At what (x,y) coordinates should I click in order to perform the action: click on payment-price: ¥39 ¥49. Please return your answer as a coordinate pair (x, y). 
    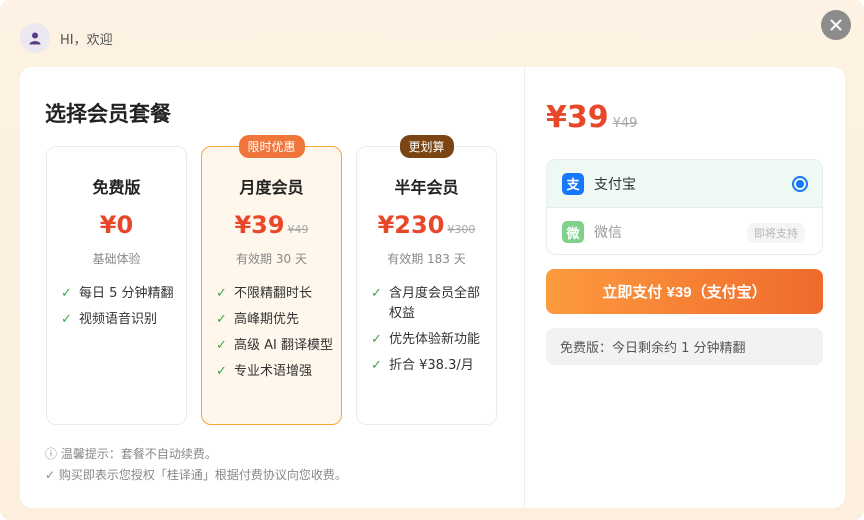
    Looking at the image, I should click on (591, 117).